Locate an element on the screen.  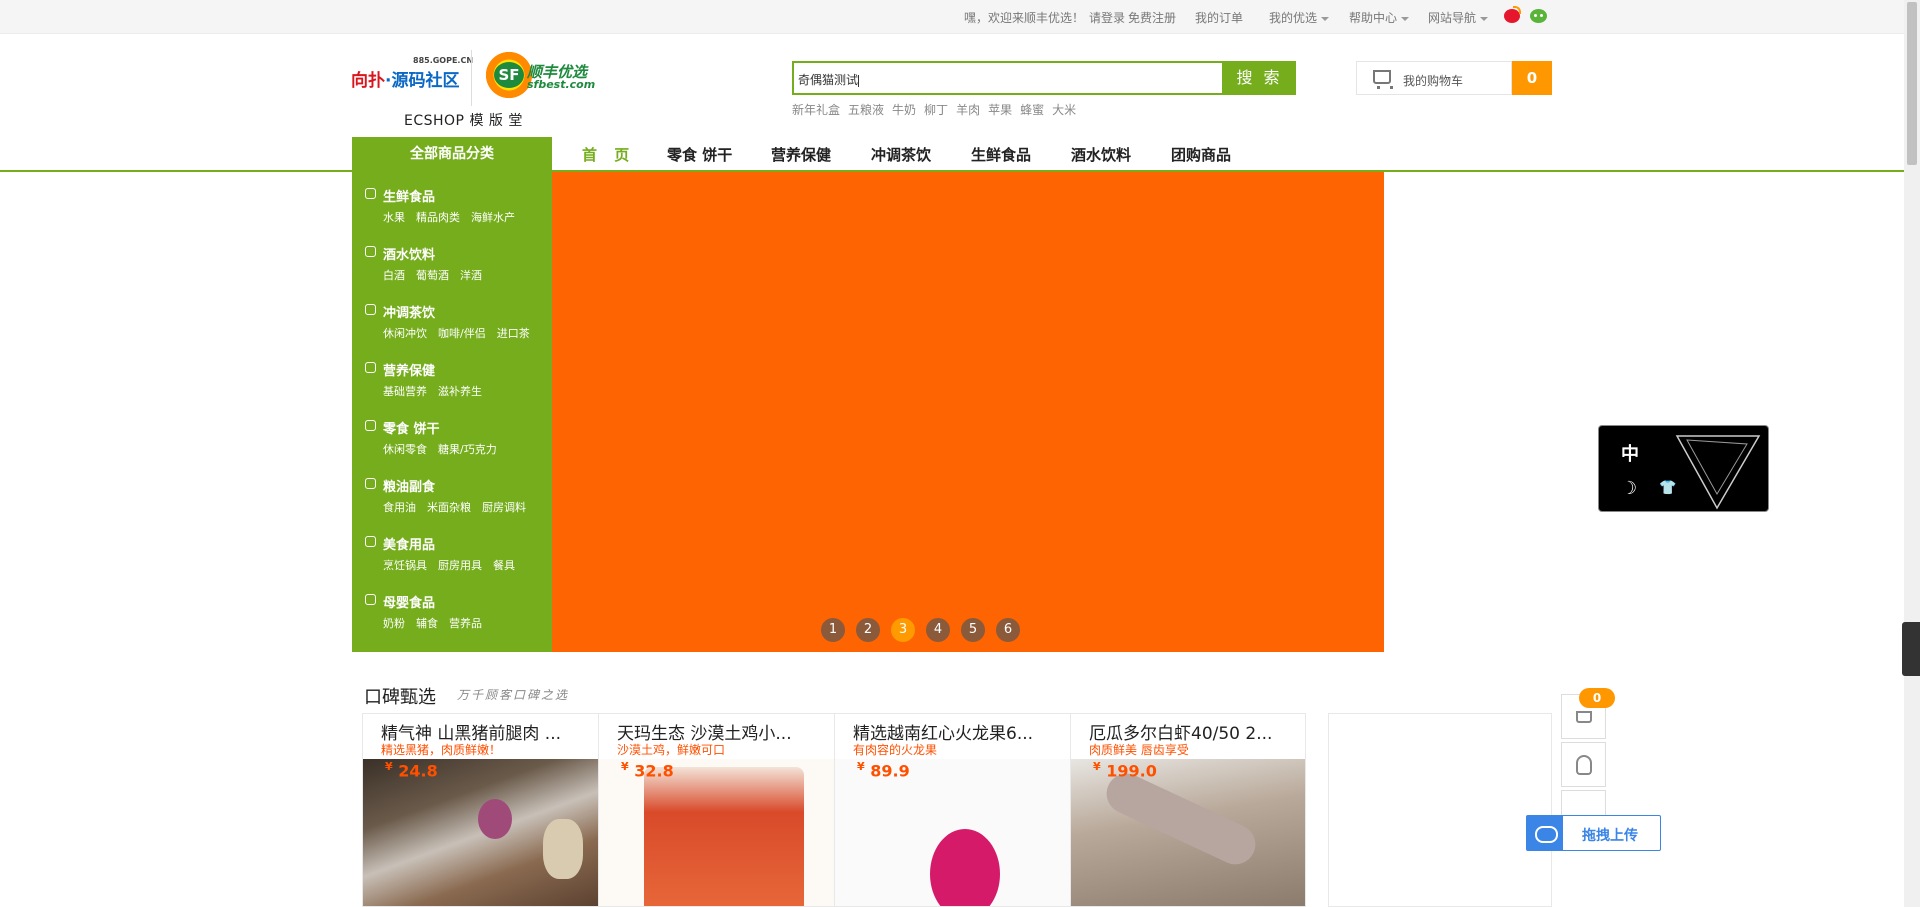
category-title: 冲调茶饮 is located at coordinates (409, 311).